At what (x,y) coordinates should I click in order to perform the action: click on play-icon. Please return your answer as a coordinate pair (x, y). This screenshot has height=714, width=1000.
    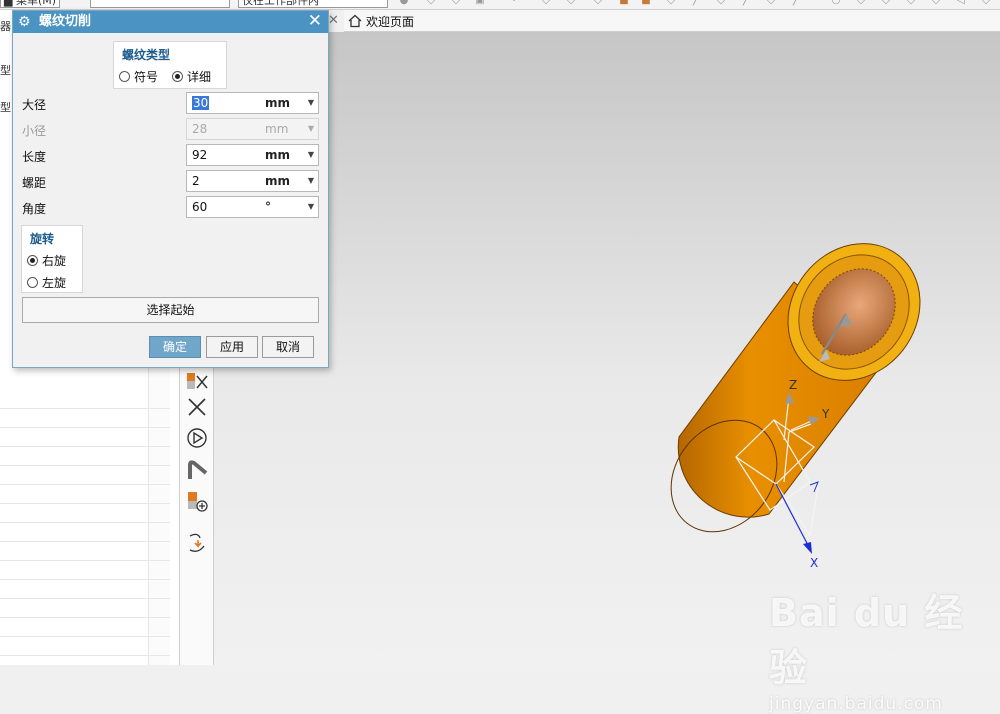
    Looking at the image, I should click on (197, 438).